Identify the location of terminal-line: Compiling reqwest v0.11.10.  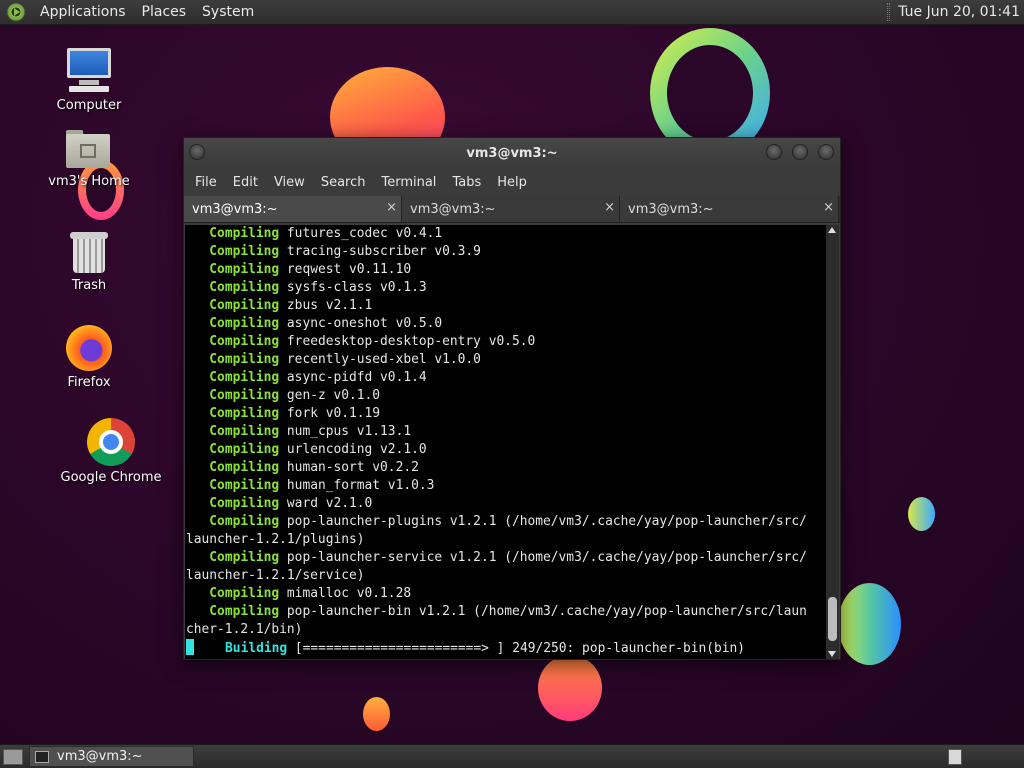
(506, 270).